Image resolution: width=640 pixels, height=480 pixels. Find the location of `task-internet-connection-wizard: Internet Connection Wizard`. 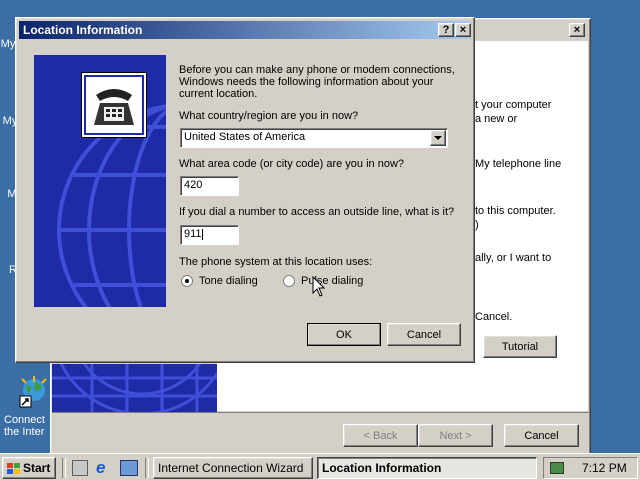

task-internet-connection-wizard: Internet Connection Wizard is located at coordinates (233, 468).